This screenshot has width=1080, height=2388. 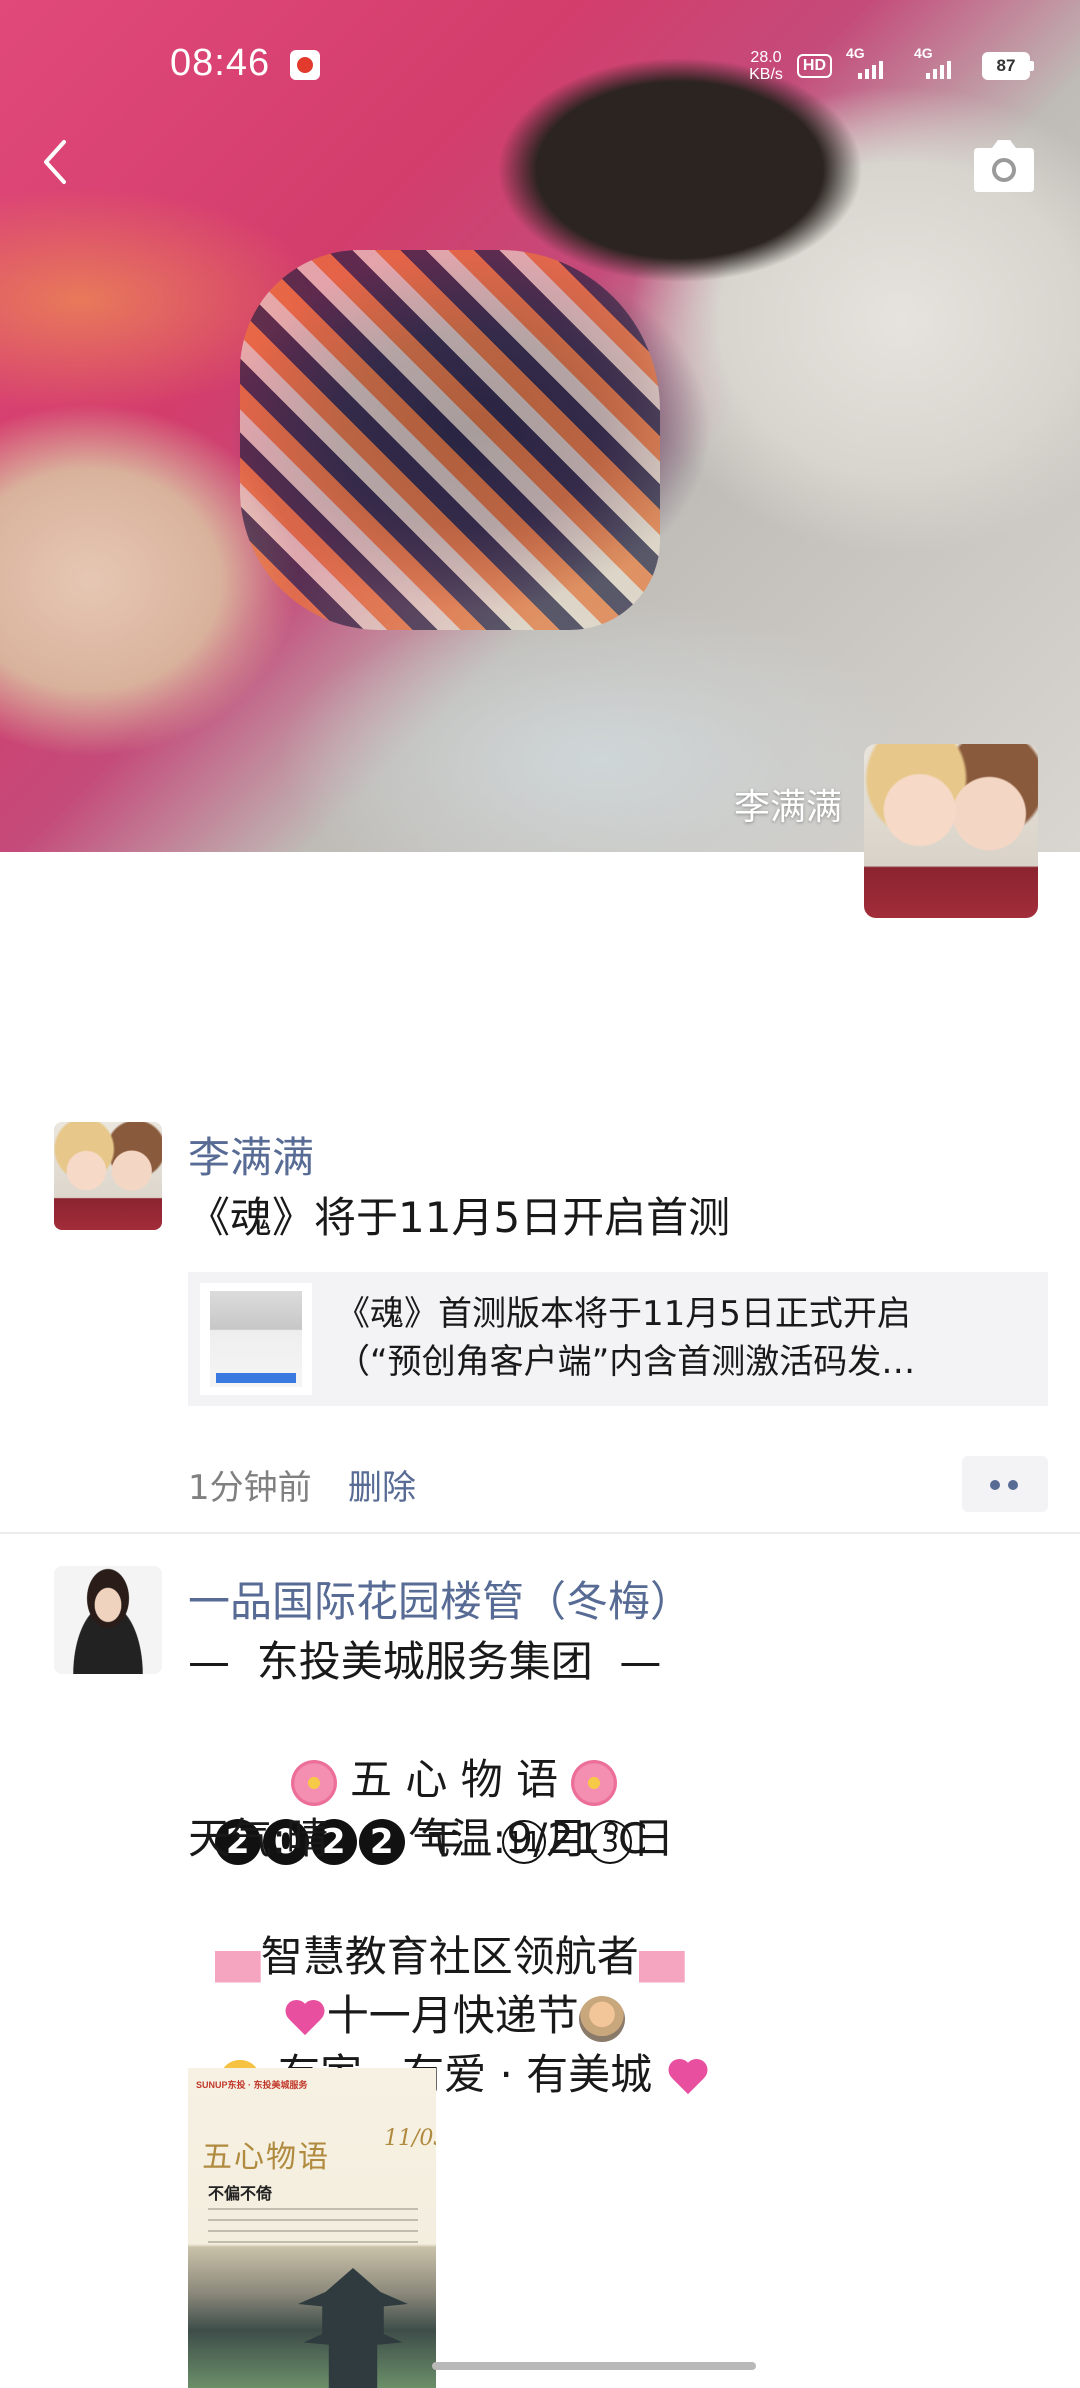 I want to click on post-image: SUNUP东投 · 东投美城服务 五心物语 11/03 不偏不倚, so click(x=312, y=2228).